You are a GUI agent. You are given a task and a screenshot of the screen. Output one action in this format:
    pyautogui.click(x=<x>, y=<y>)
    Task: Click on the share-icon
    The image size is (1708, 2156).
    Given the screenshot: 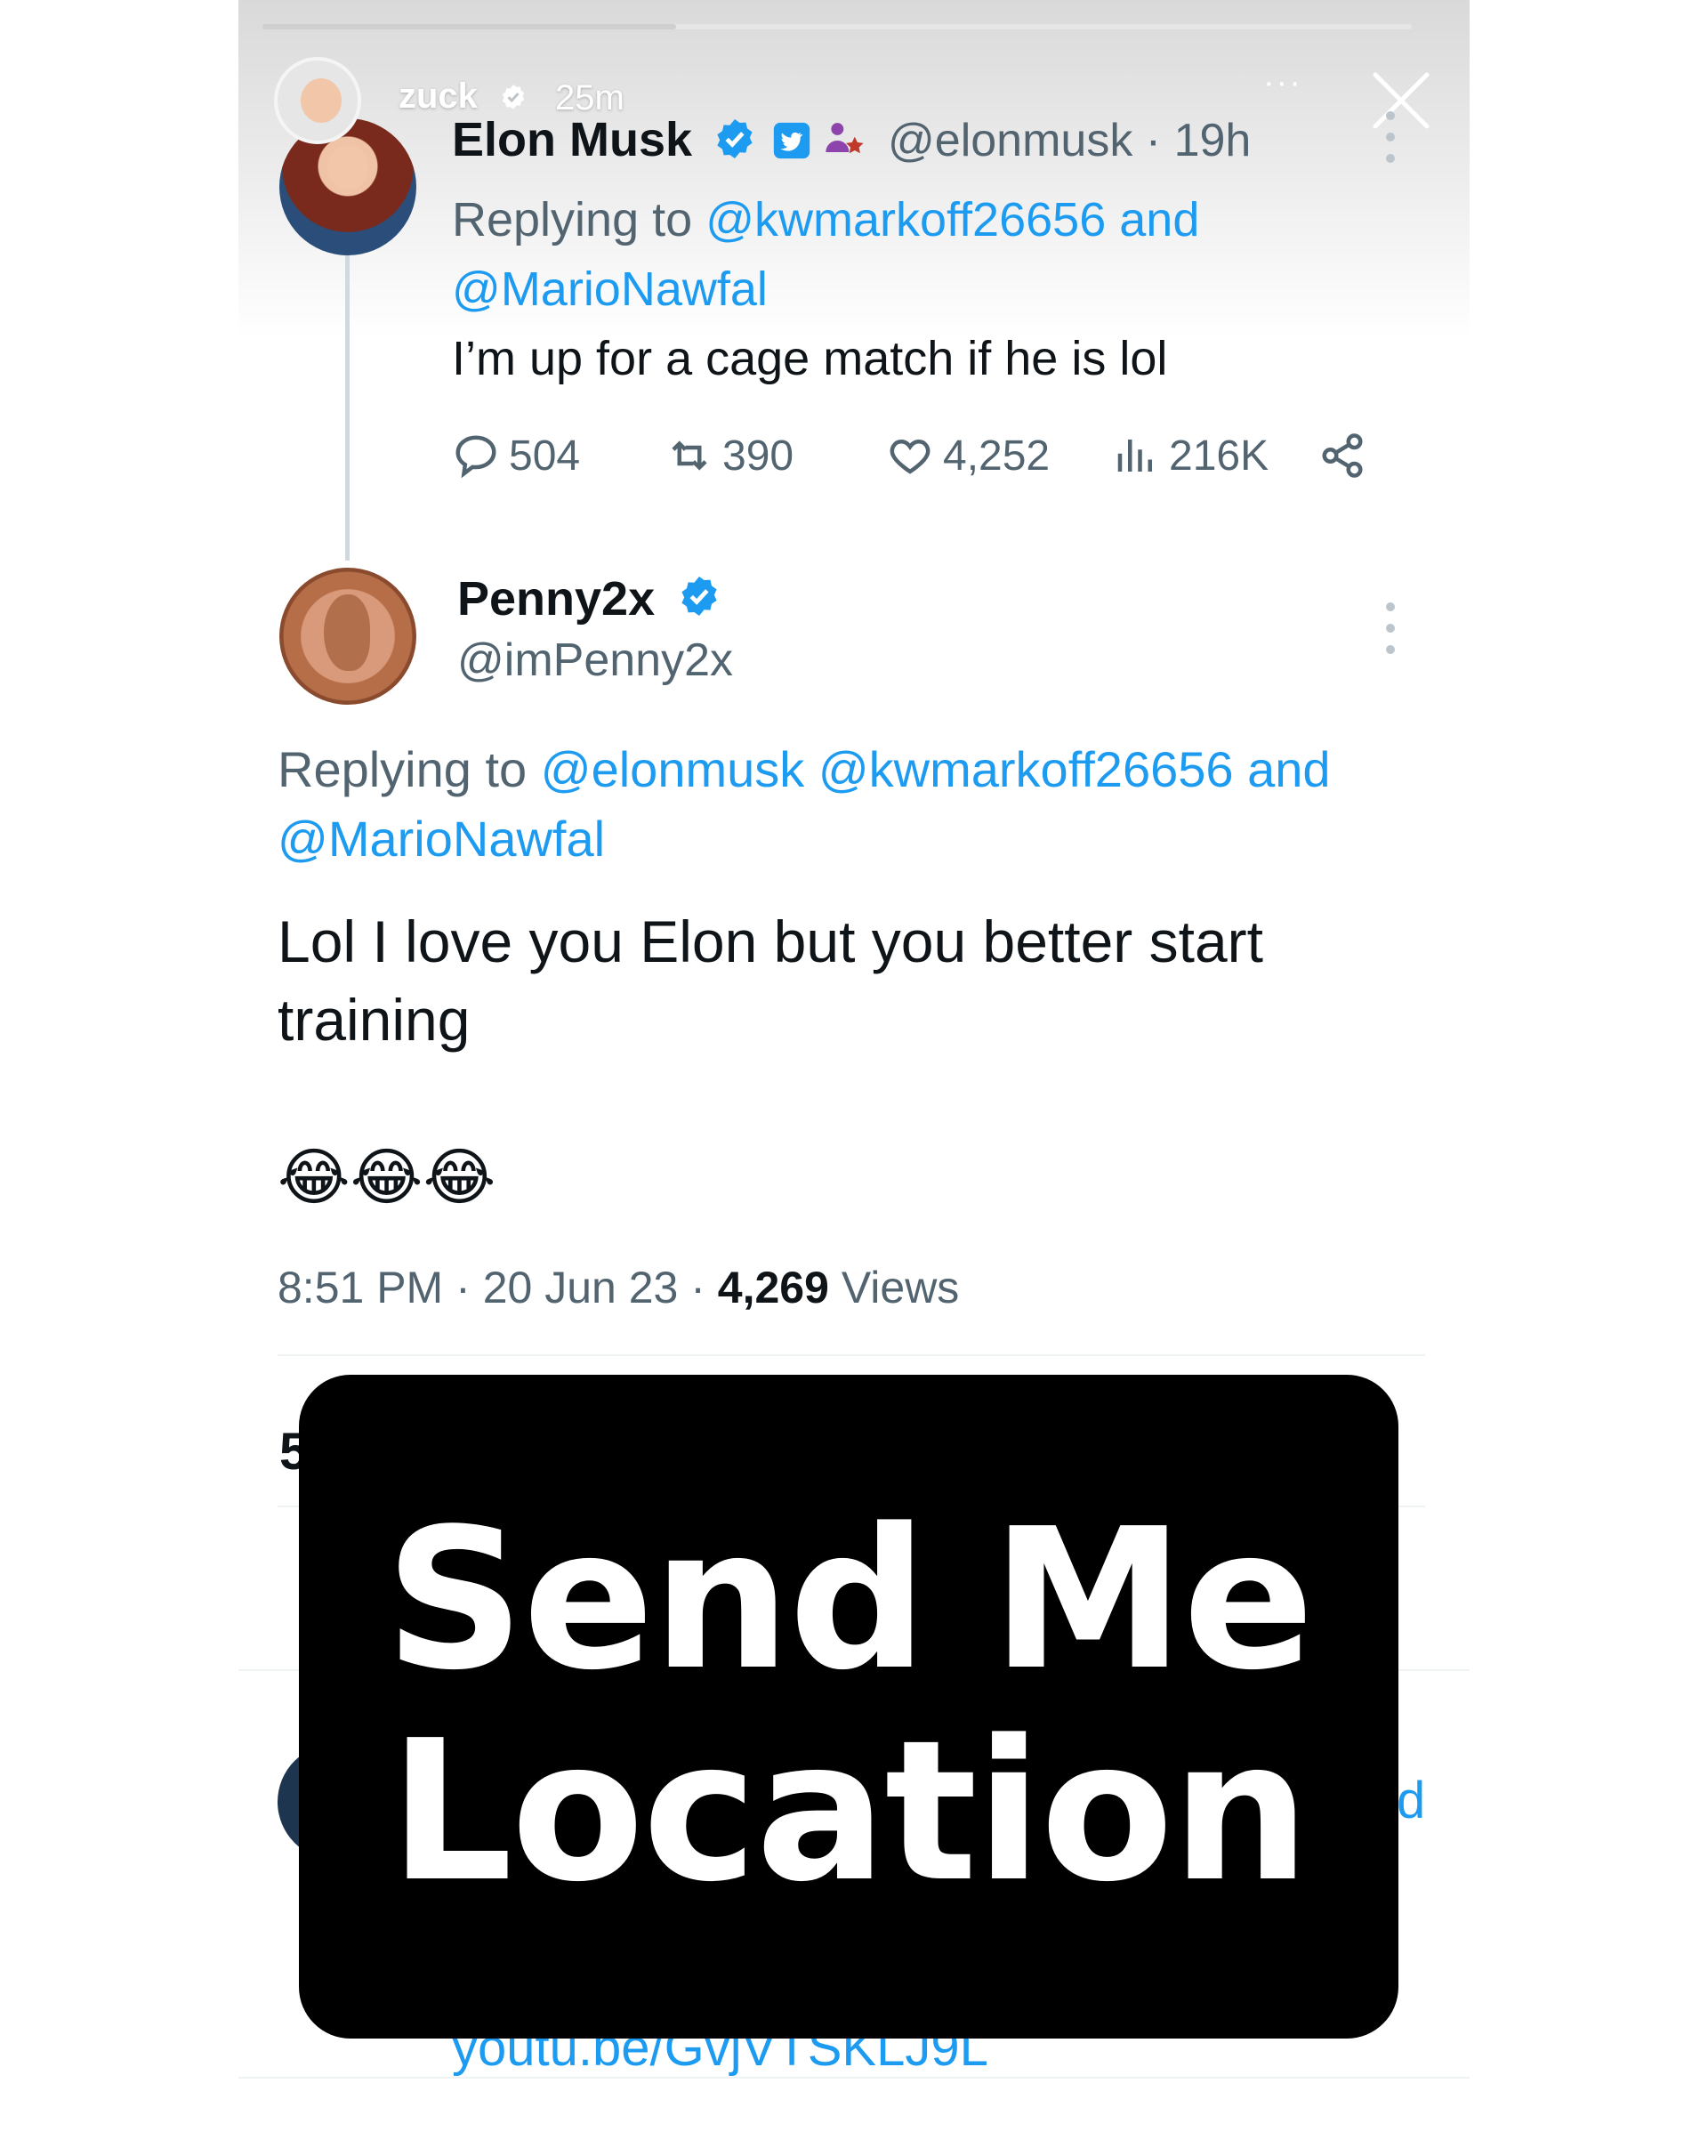 What is the action you would take?
    pyautogui.click(x=1342, y=456)
    